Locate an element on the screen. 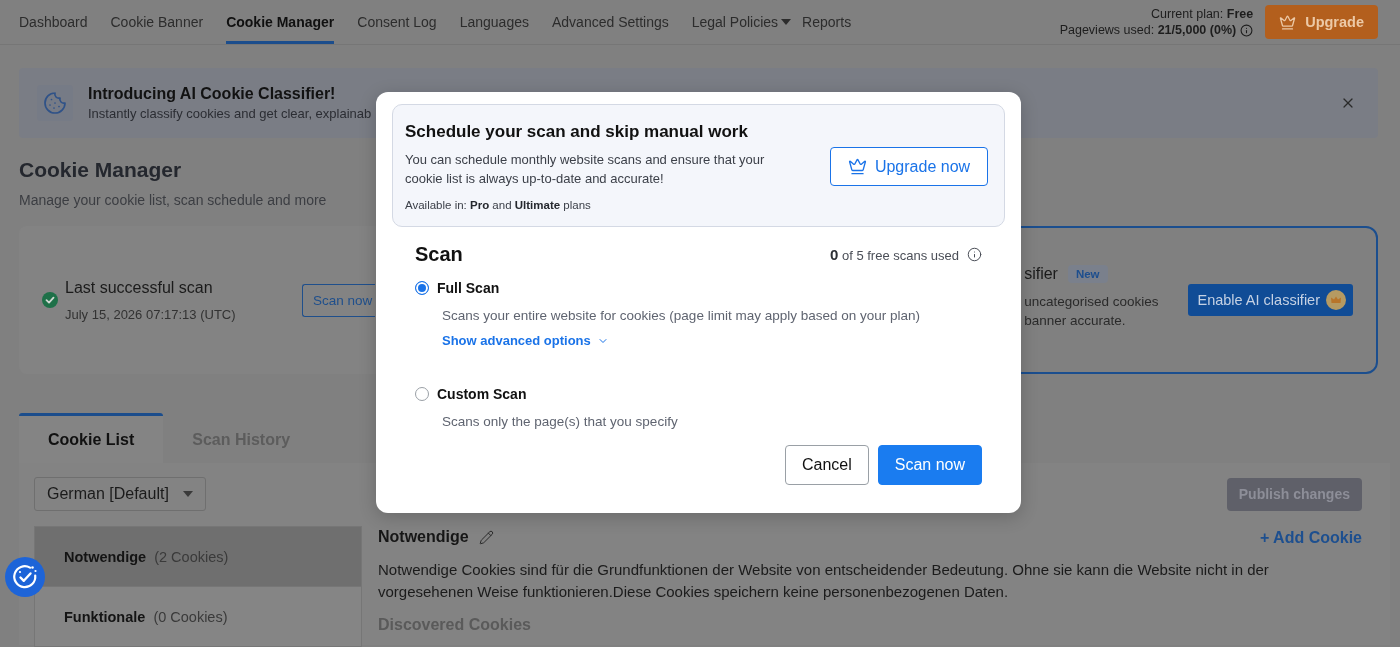 The width and height of the screenshot is (1400, 647). card-title: Last successful scan is located at coordinates (139, 287).